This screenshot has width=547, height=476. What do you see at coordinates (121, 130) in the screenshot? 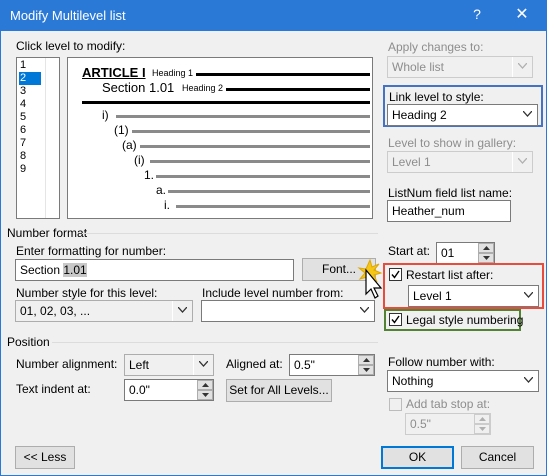
I see `preview-sublevel: (1)` at bounding box center [121, 130].